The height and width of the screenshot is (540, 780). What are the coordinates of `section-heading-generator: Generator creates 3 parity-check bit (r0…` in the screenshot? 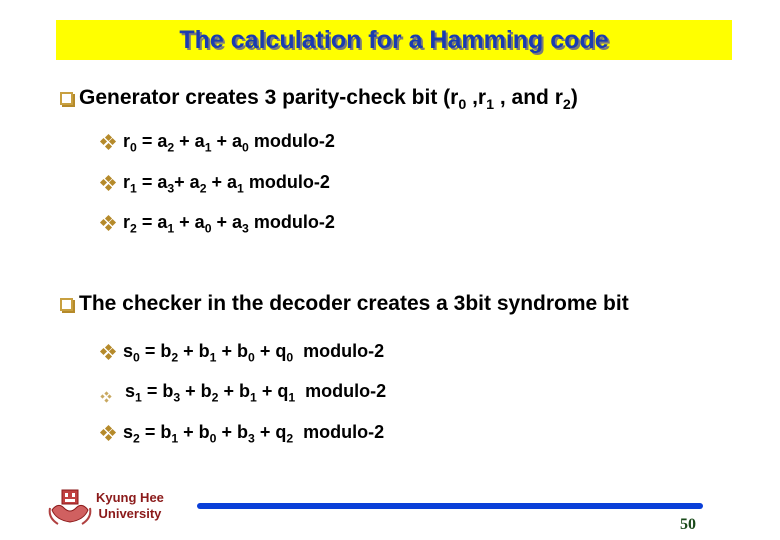 It's located at (319, 99).